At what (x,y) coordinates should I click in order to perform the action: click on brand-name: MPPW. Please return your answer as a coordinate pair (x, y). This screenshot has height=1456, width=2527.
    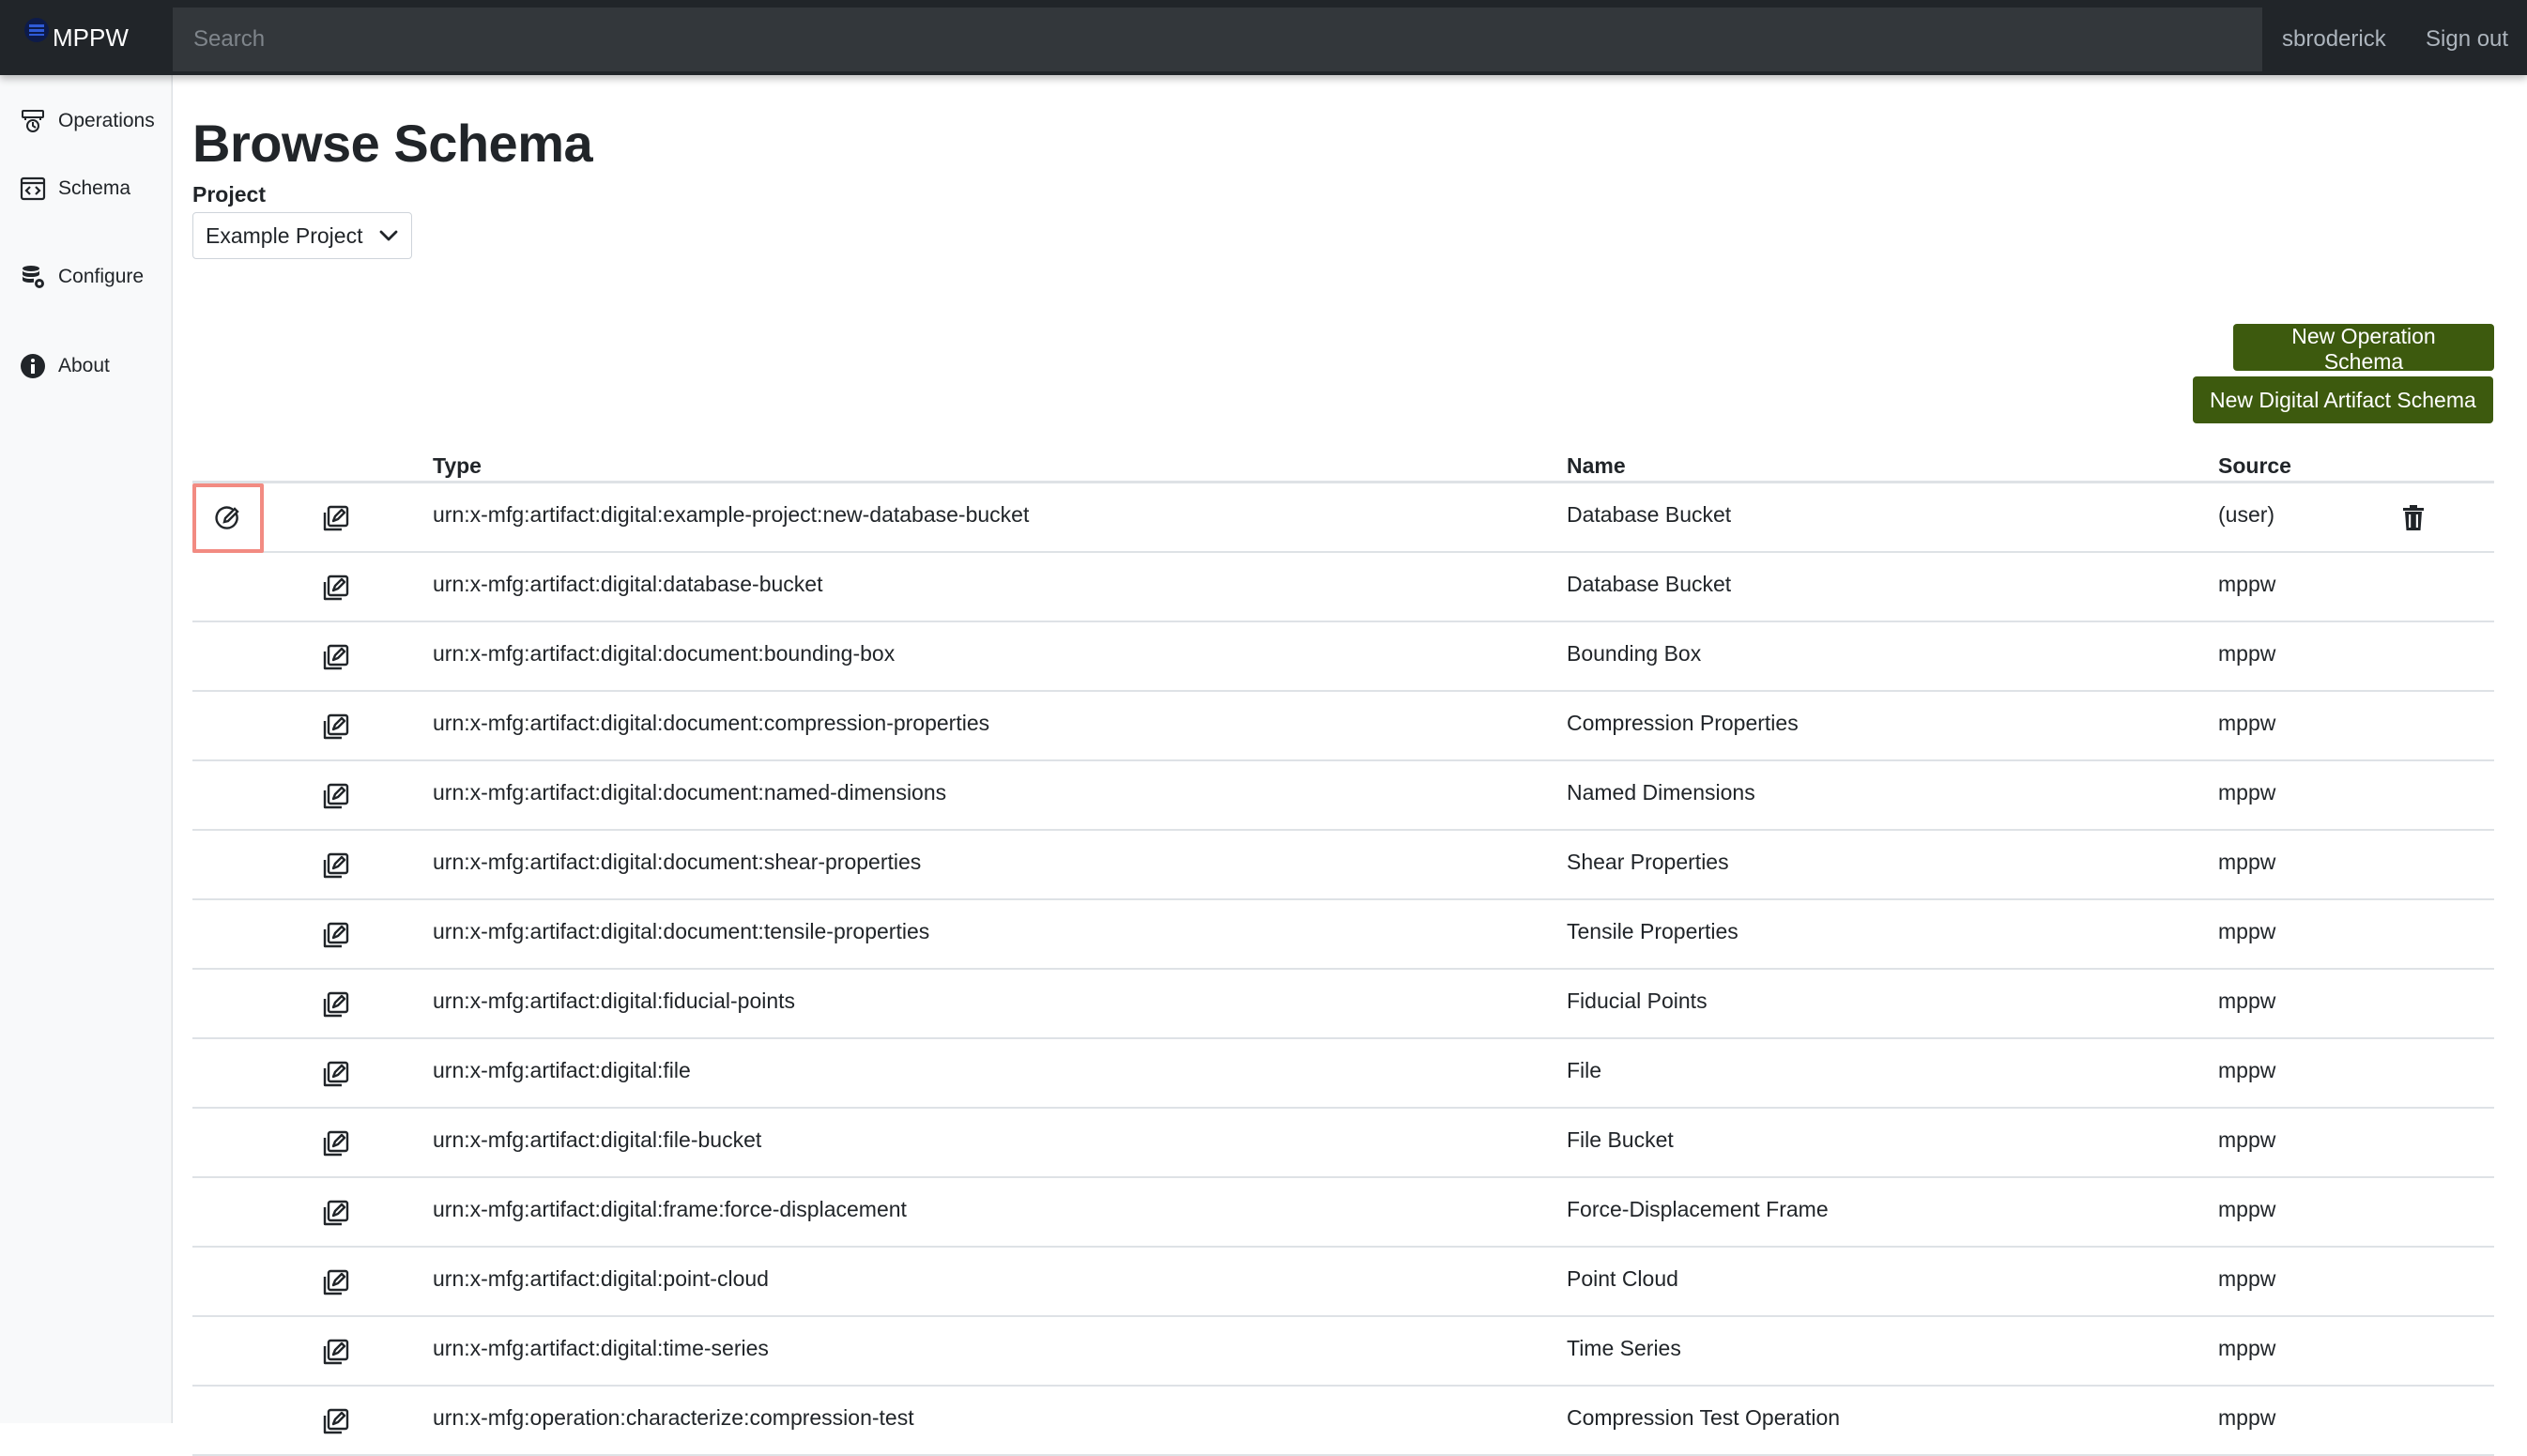
    Looking at the image, I should click on (91, 37).